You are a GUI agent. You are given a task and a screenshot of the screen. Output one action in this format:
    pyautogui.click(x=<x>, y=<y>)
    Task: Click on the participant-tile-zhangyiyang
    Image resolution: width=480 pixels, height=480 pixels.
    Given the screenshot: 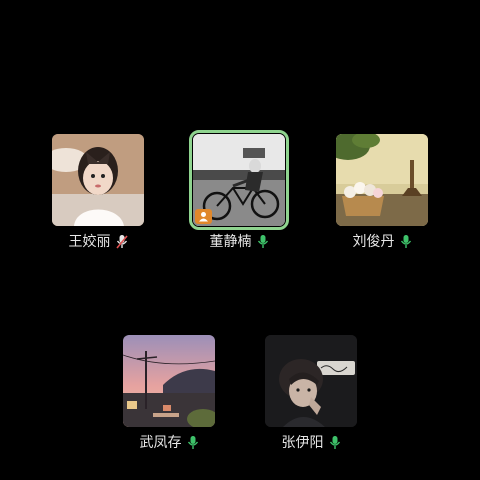 What is the action you would take?
    pyautogui.click(x=311, y=381)
    